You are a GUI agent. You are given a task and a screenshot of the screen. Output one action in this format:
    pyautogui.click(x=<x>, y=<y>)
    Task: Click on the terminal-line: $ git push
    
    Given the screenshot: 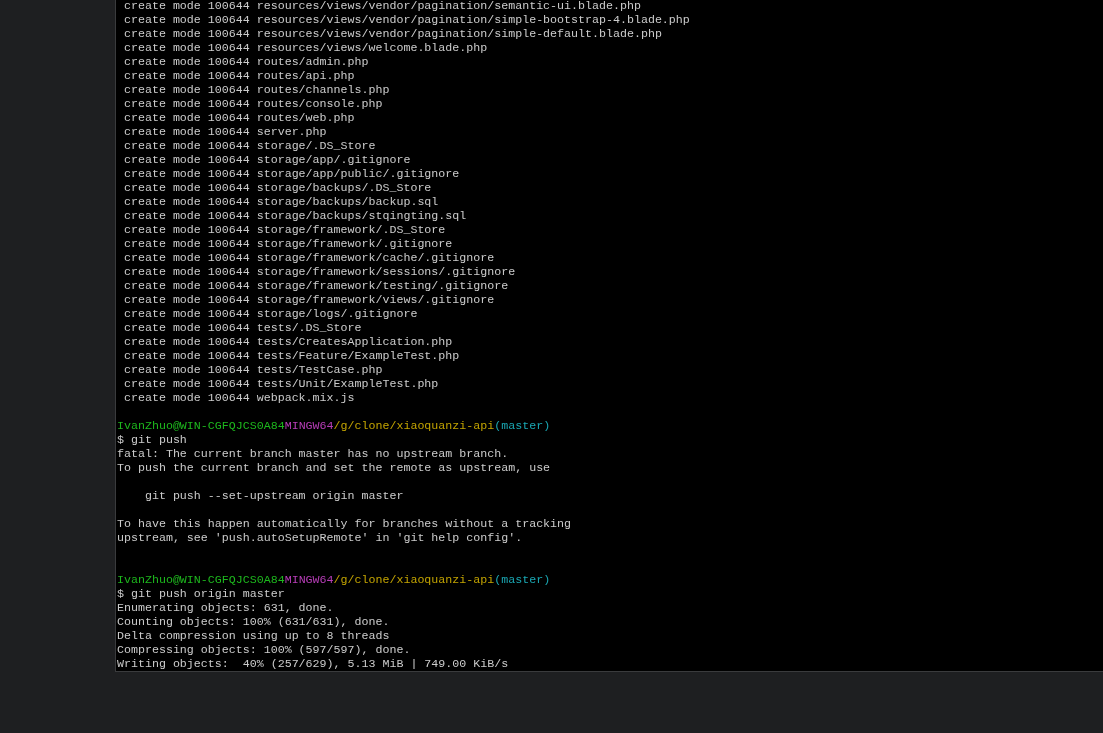 What is the action you would take?
    pyautogui.click(x=152, y=440)
    